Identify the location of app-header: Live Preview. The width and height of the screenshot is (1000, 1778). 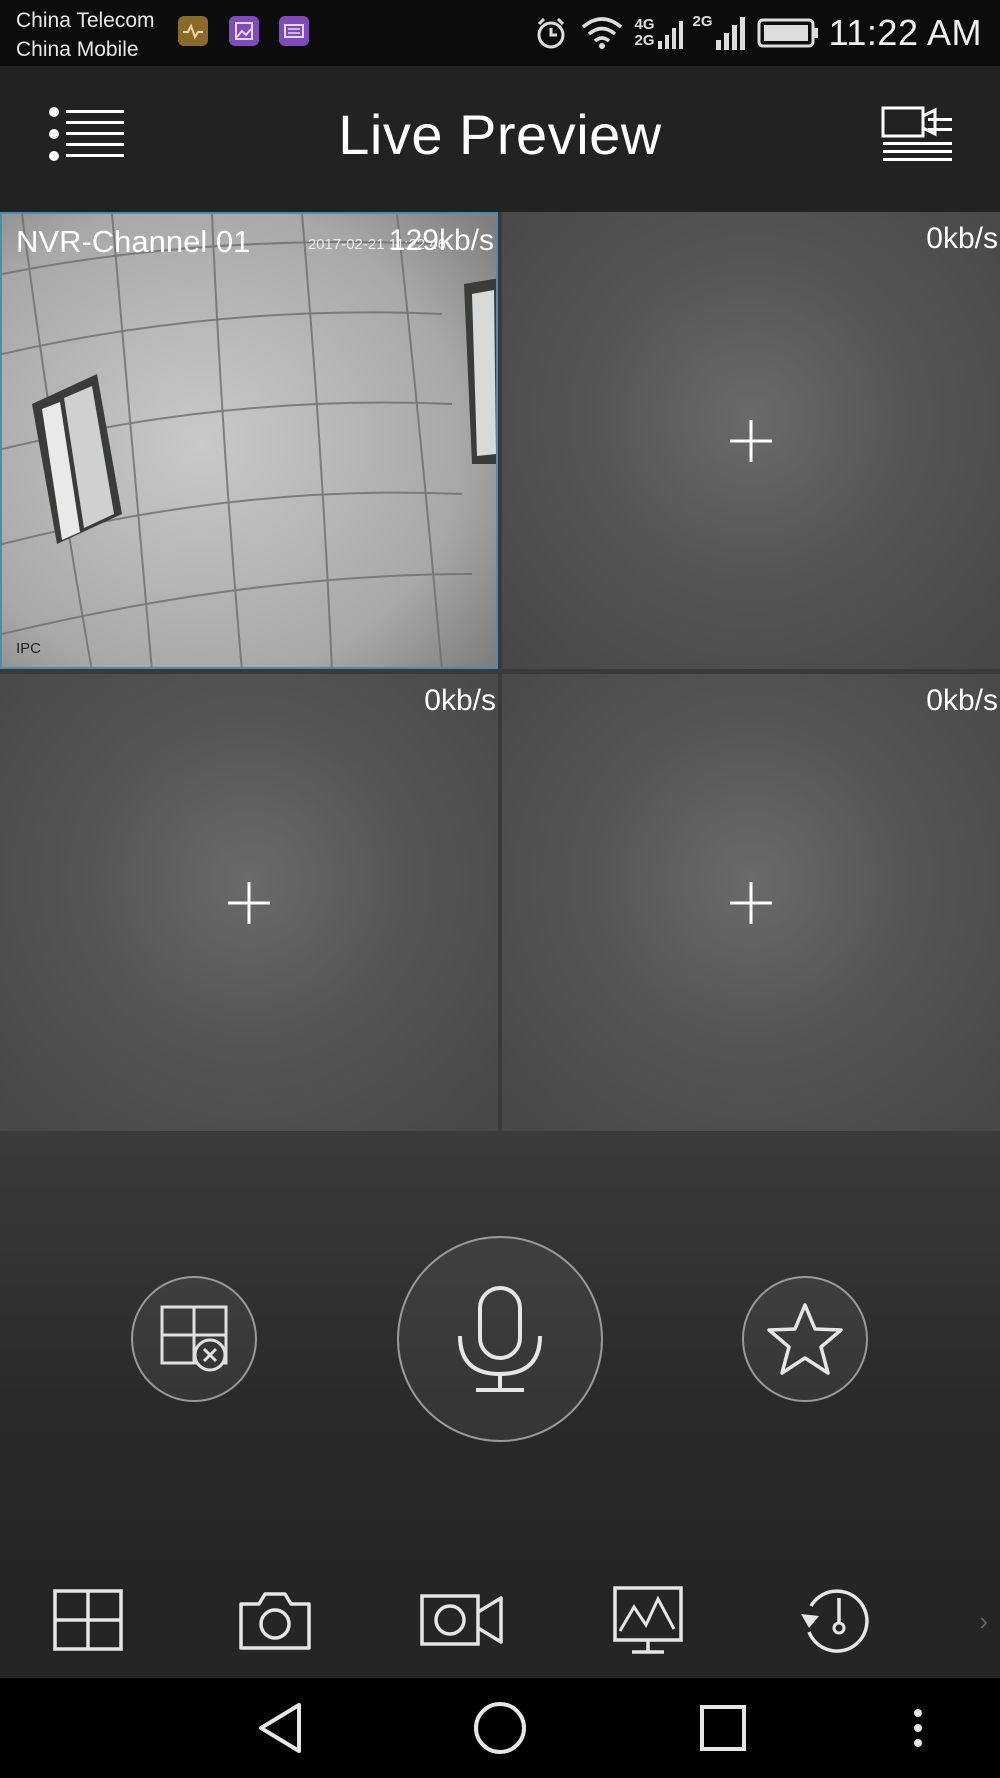
(500, 139).